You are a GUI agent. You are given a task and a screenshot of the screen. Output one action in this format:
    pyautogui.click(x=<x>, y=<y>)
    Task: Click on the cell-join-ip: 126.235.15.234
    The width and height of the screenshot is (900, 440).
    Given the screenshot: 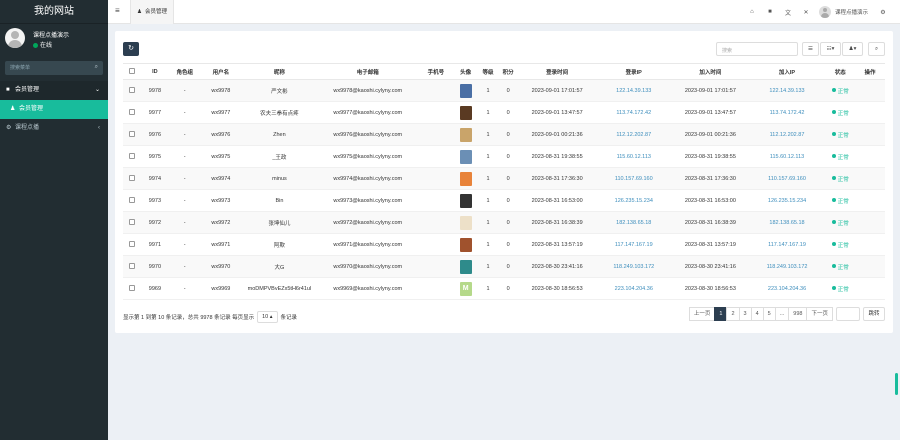 What is the action you would take?
    pyautogui.click(x=787, y=200)
    